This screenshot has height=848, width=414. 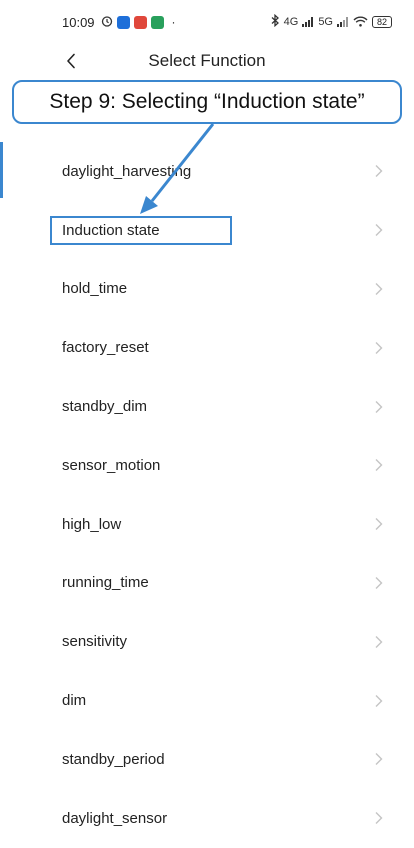 I want to click on chevron-left-icon, so click(x=71, y=61).